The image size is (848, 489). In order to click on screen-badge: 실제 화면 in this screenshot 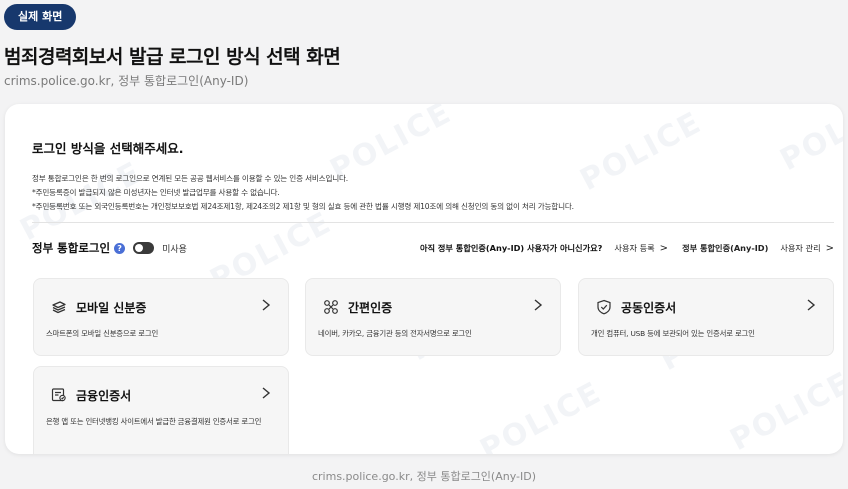, I will do `click(40, 17)`.